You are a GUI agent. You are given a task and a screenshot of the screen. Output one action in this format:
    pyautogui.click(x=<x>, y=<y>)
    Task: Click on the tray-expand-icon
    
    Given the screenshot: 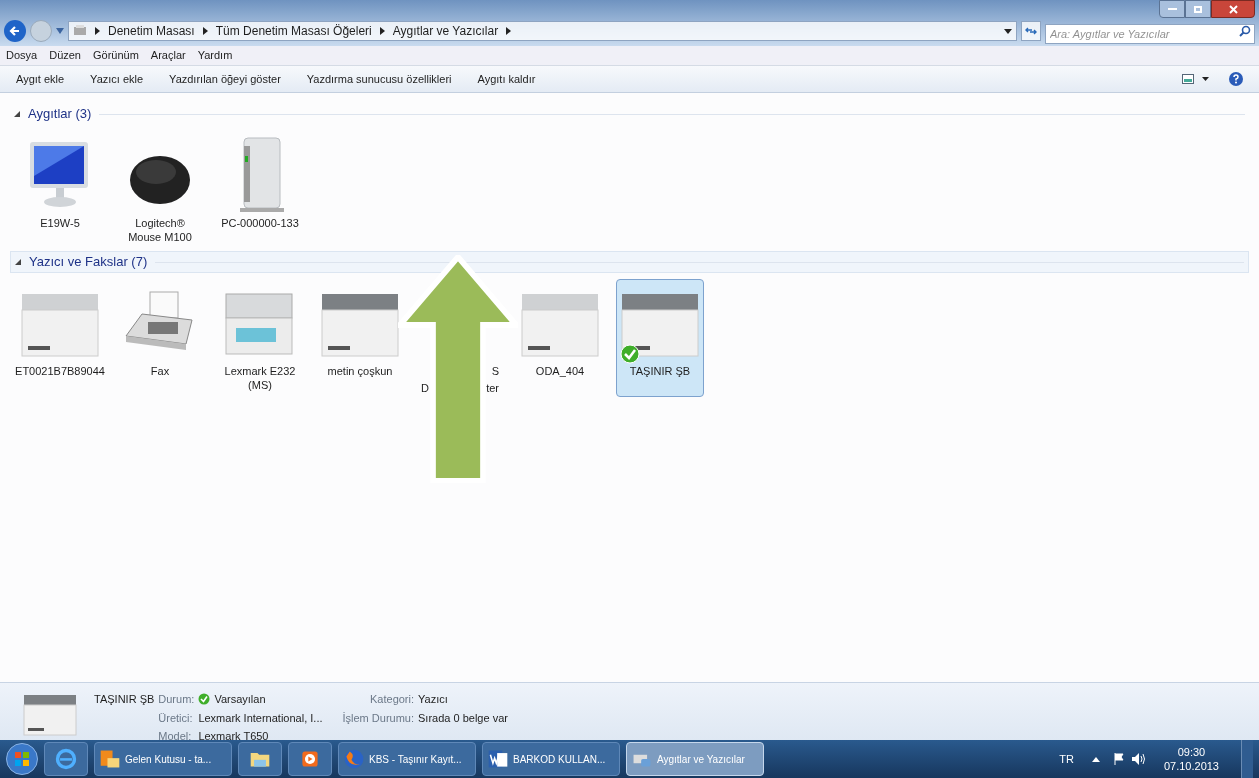 What is the action you would take?
    pyautogui.click(x=1095, y=759)
    